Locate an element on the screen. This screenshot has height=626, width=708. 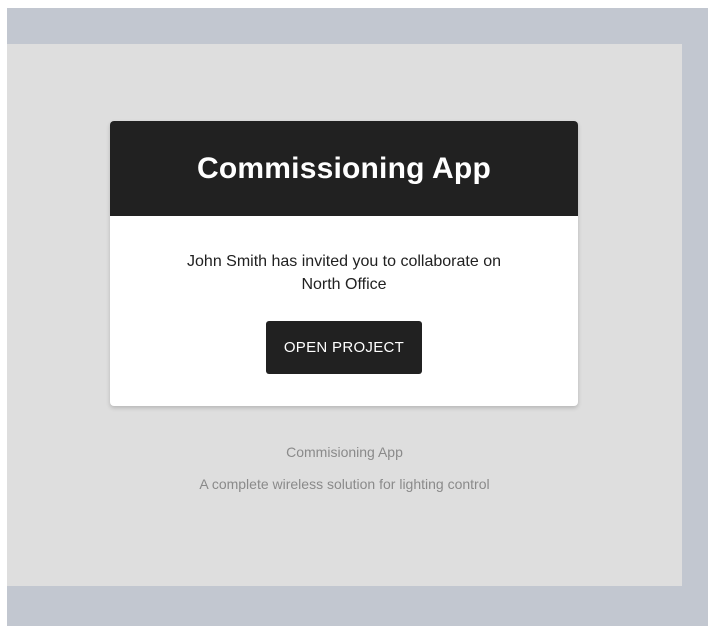
footer-app-name: Commisioning App is located at coordinates (344, 452).